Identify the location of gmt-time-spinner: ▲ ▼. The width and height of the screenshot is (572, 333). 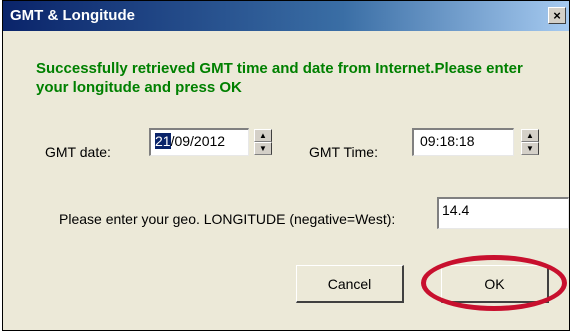
(530, 142).